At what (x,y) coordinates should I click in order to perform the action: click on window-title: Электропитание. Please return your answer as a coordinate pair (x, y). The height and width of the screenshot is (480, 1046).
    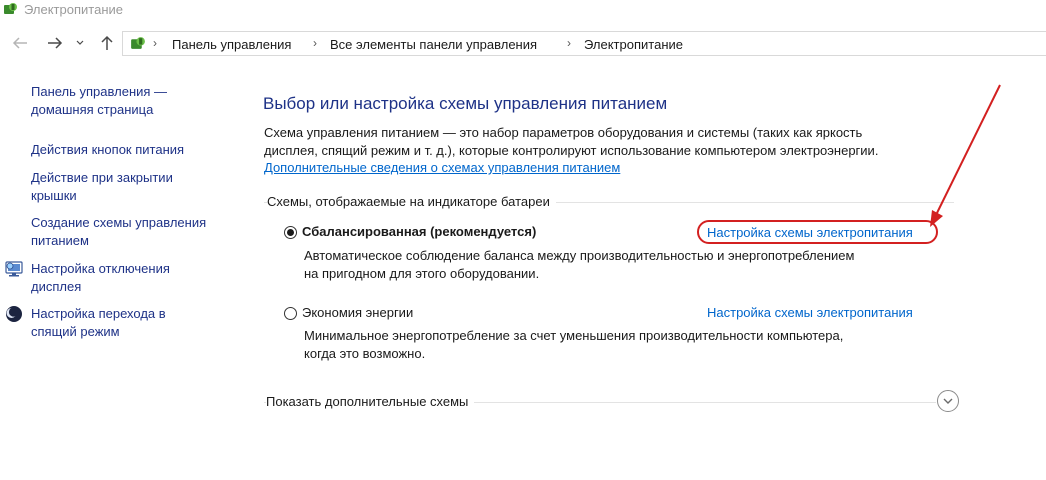
    Looking at the image, I should click on (73, 9).